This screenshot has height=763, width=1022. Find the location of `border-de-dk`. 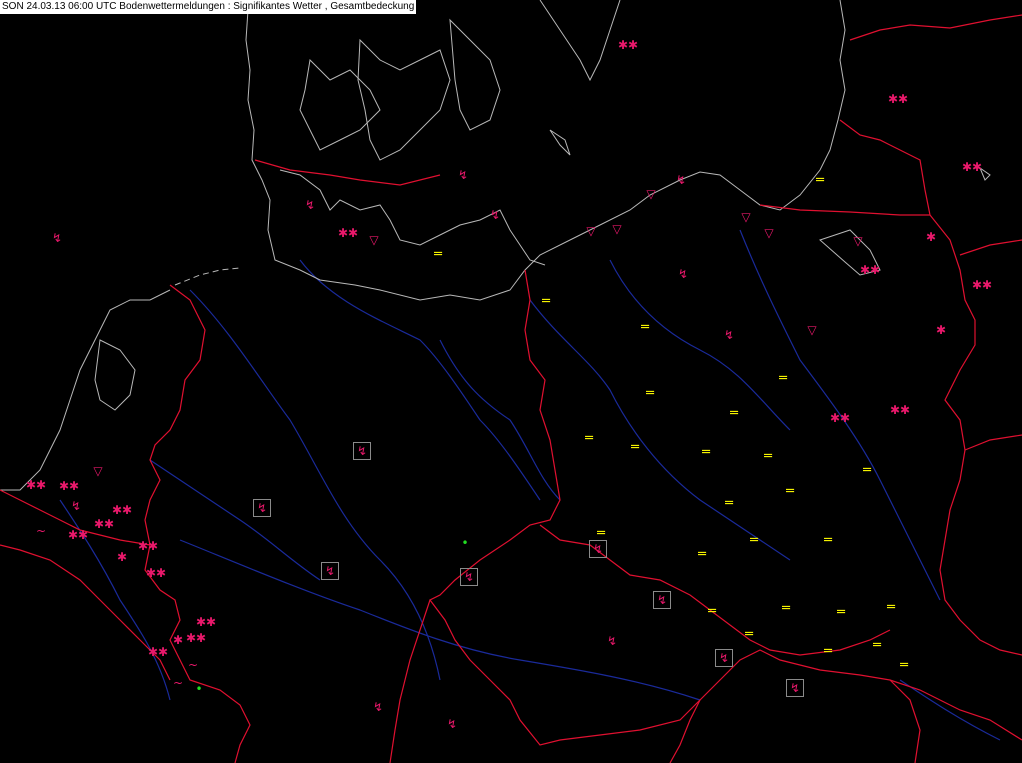

border-de-dk is located at coordinates (347, 172).